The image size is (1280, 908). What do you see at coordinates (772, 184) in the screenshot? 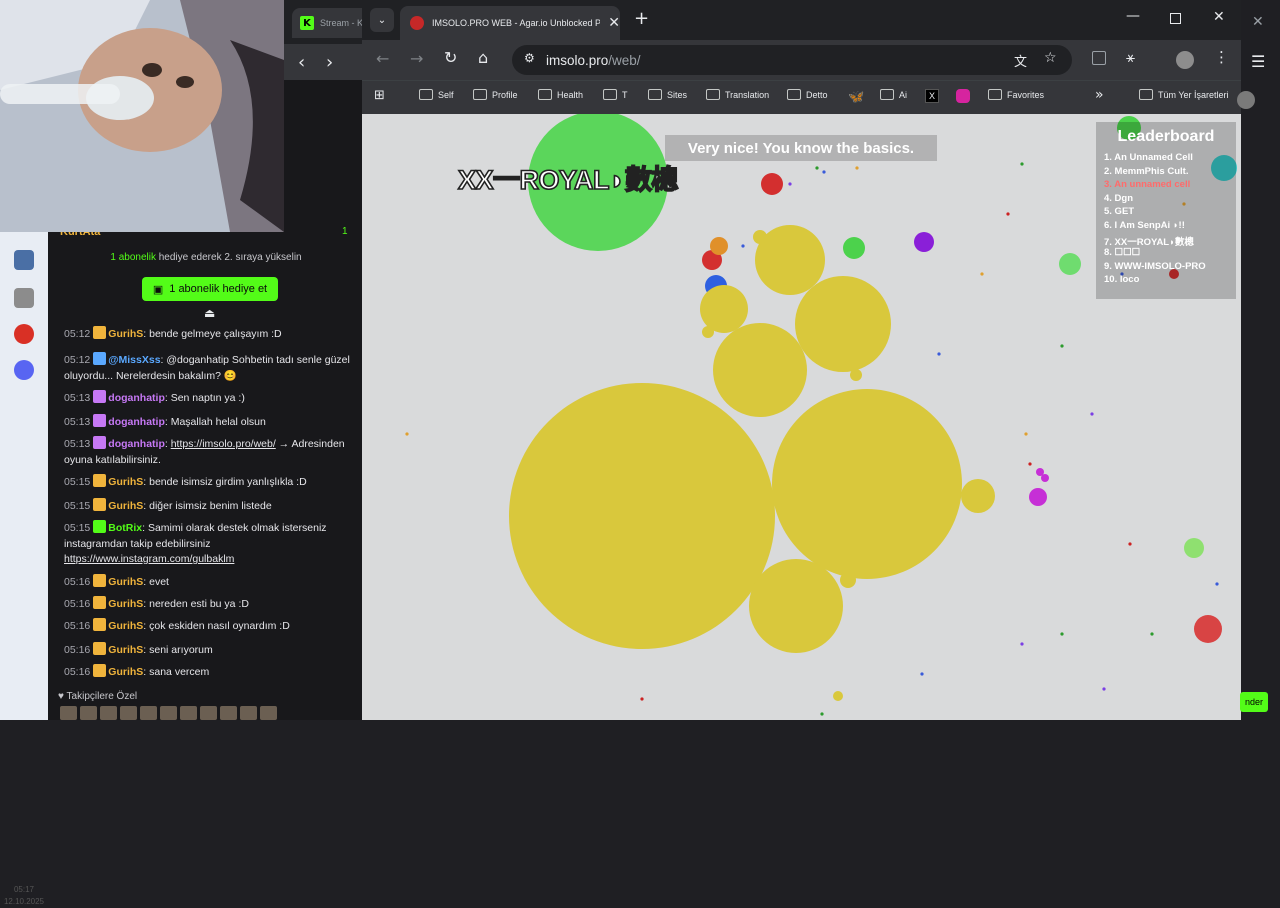
I see `cell-red` at bounding box center [772, 184].